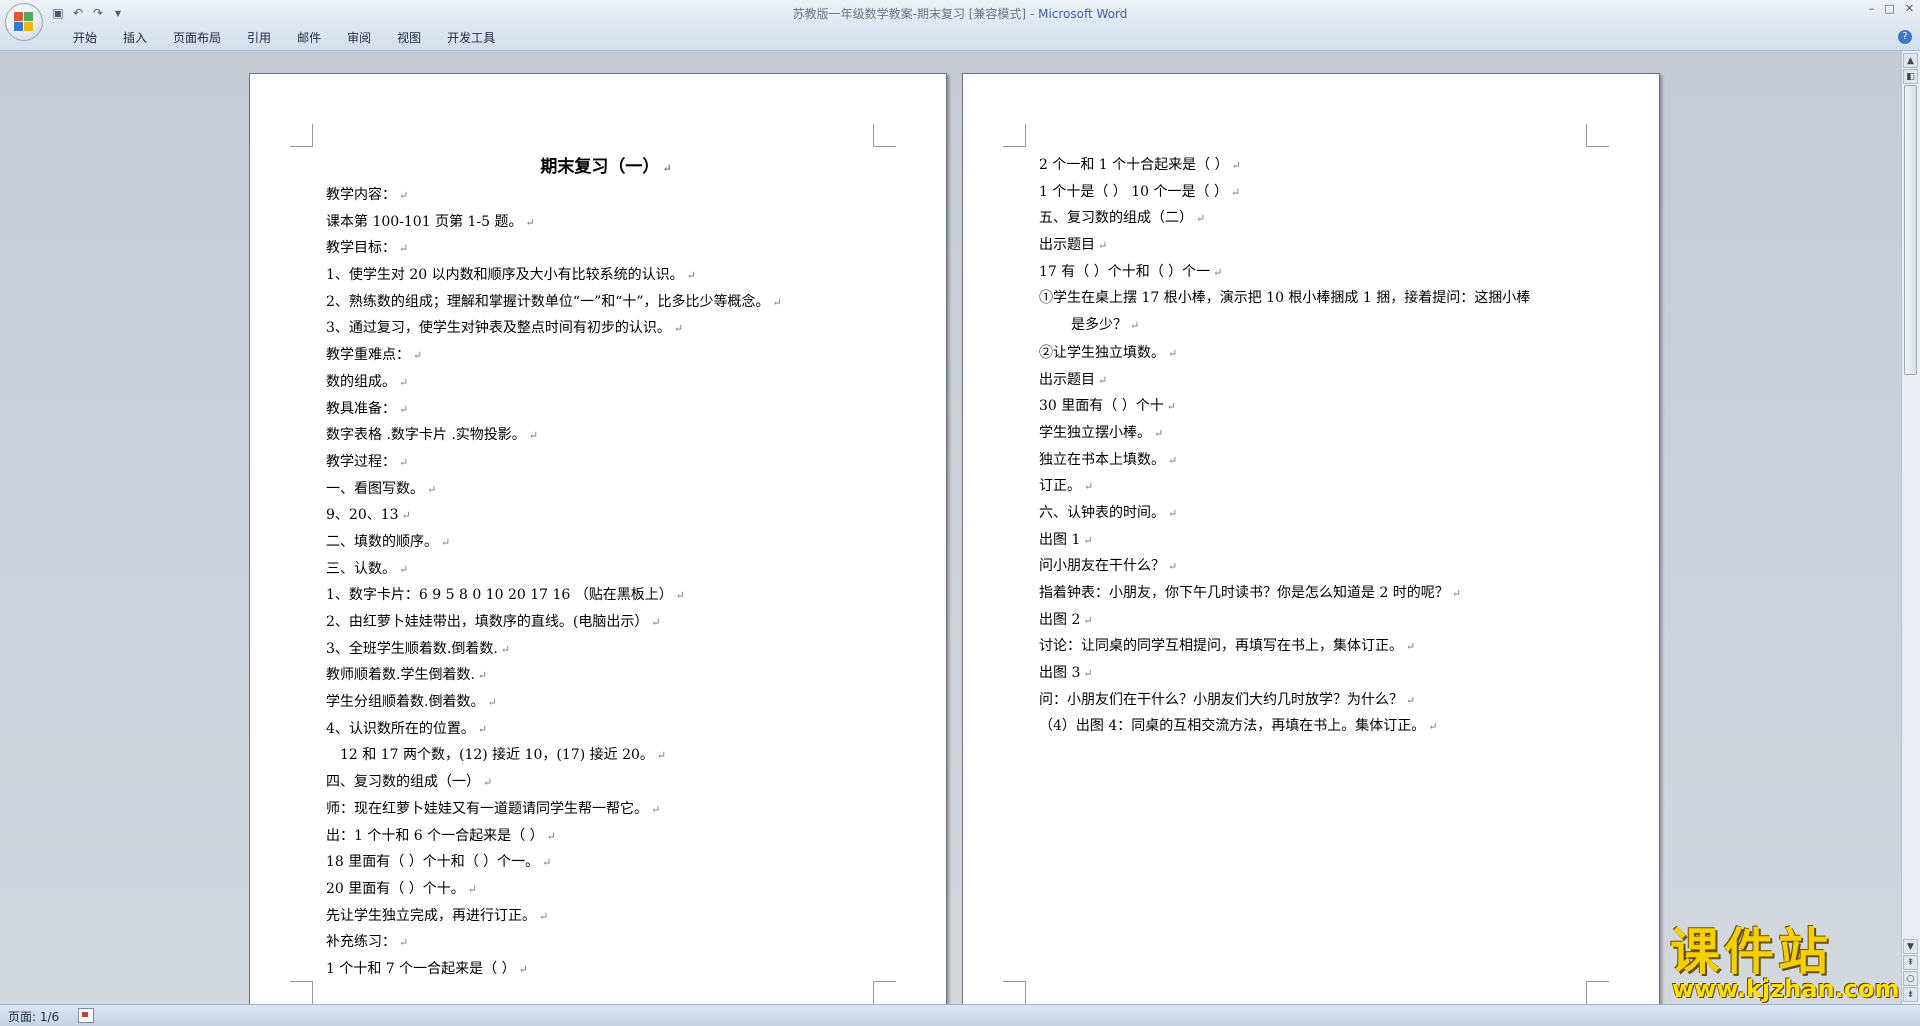 The width and height of the screenshot is (1920, 1026). I want to click on tab-review: 审阅, so click(359, 38).